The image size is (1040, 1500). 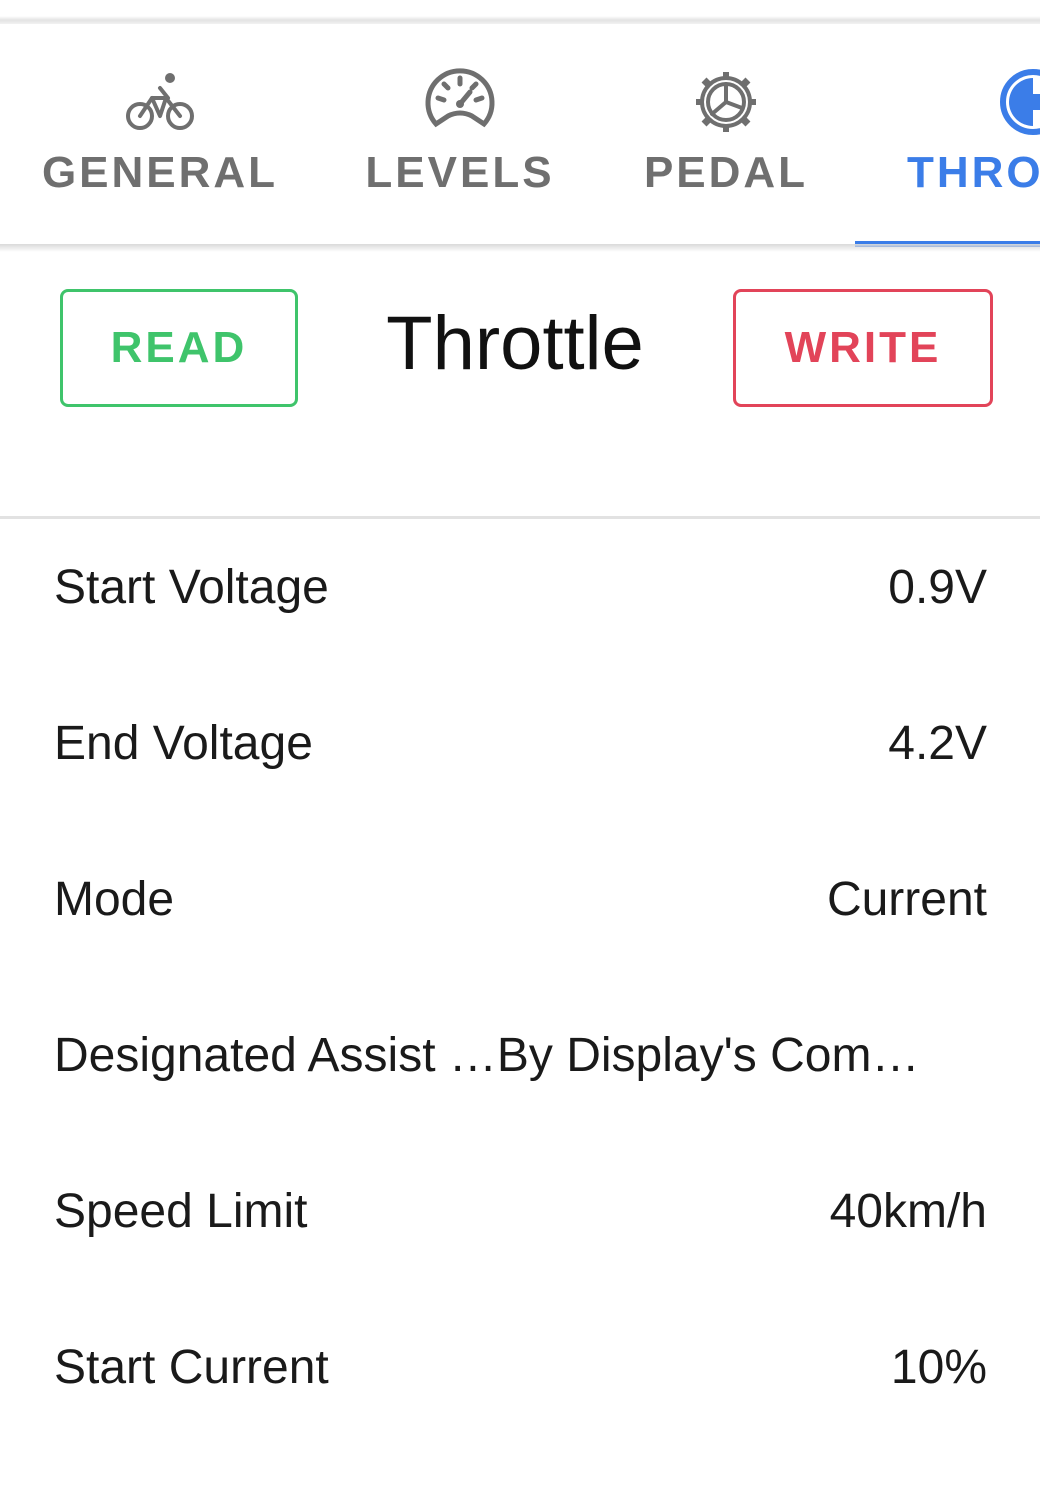 What do you see at coordinates (1020, 102) in the screenshot?
I see `throttle-icon` at bounding box center [1020, 102].